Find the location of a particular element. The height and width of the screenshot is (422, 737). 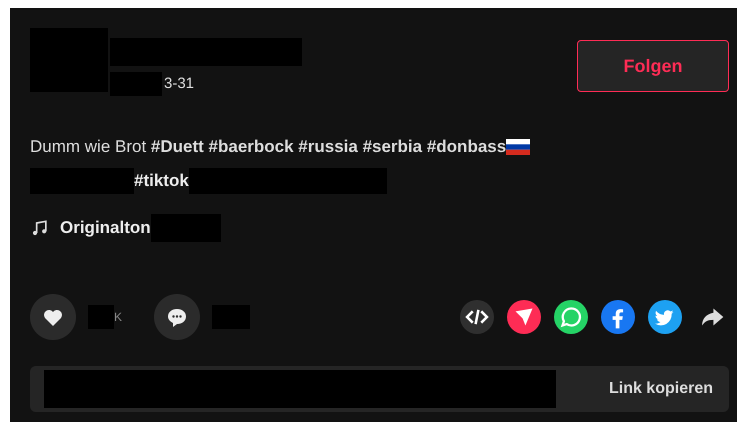

chat-bubble-icon is located at coordinates (571, 317).